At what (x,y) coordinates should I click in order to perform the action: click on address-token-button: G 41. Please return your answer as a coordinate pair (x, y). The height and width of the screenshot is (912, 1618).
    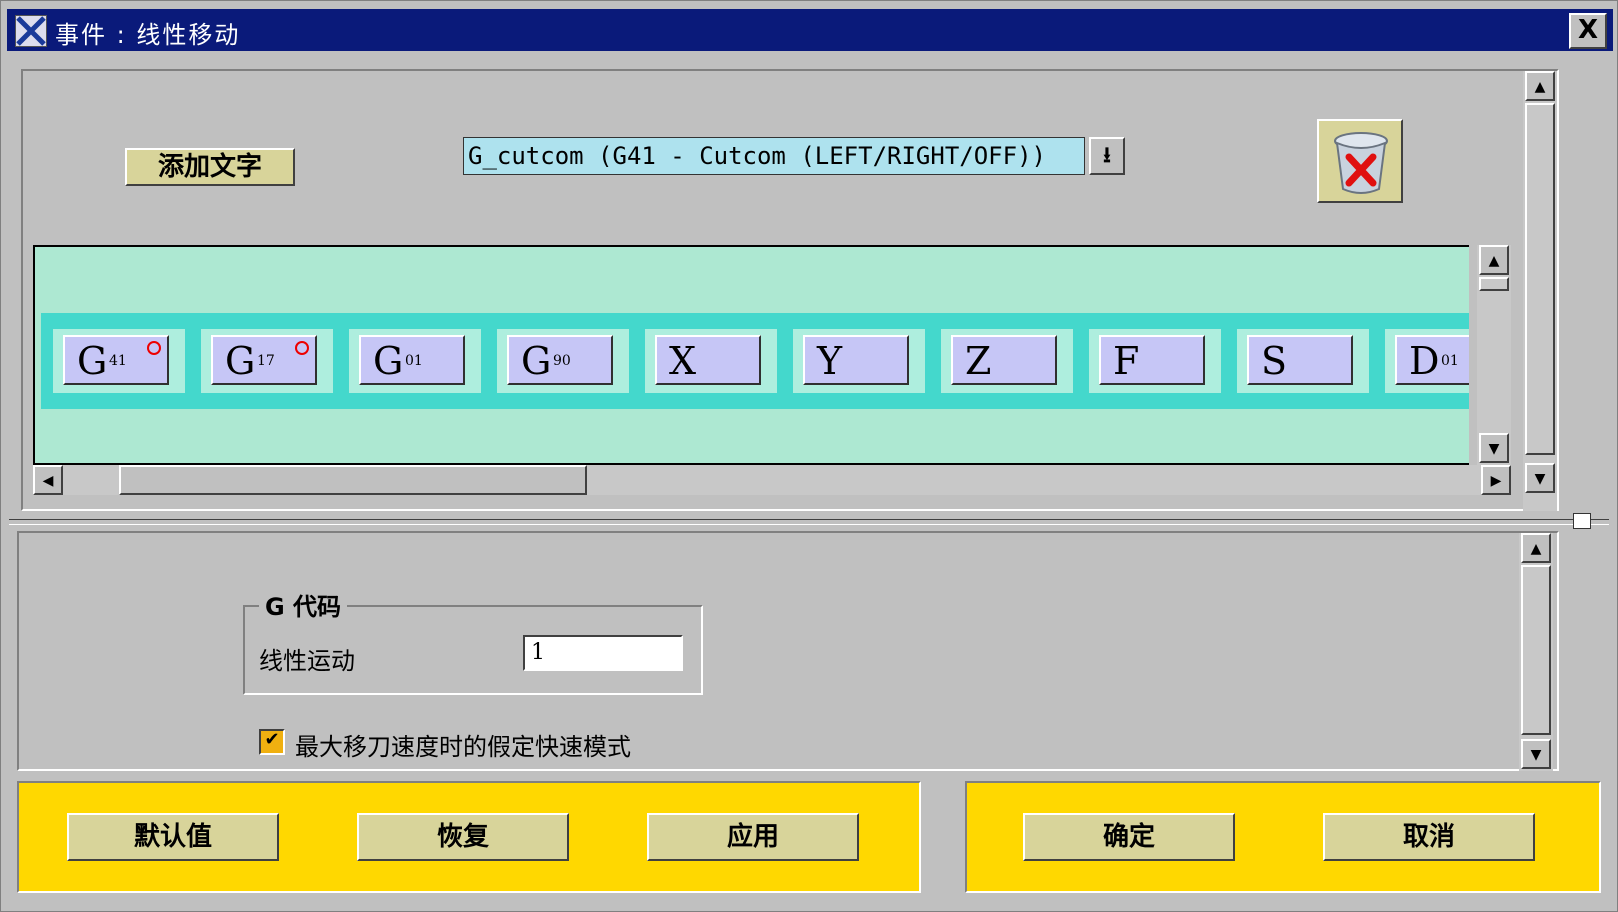
    Looking at the image, I should click on (116, 360).